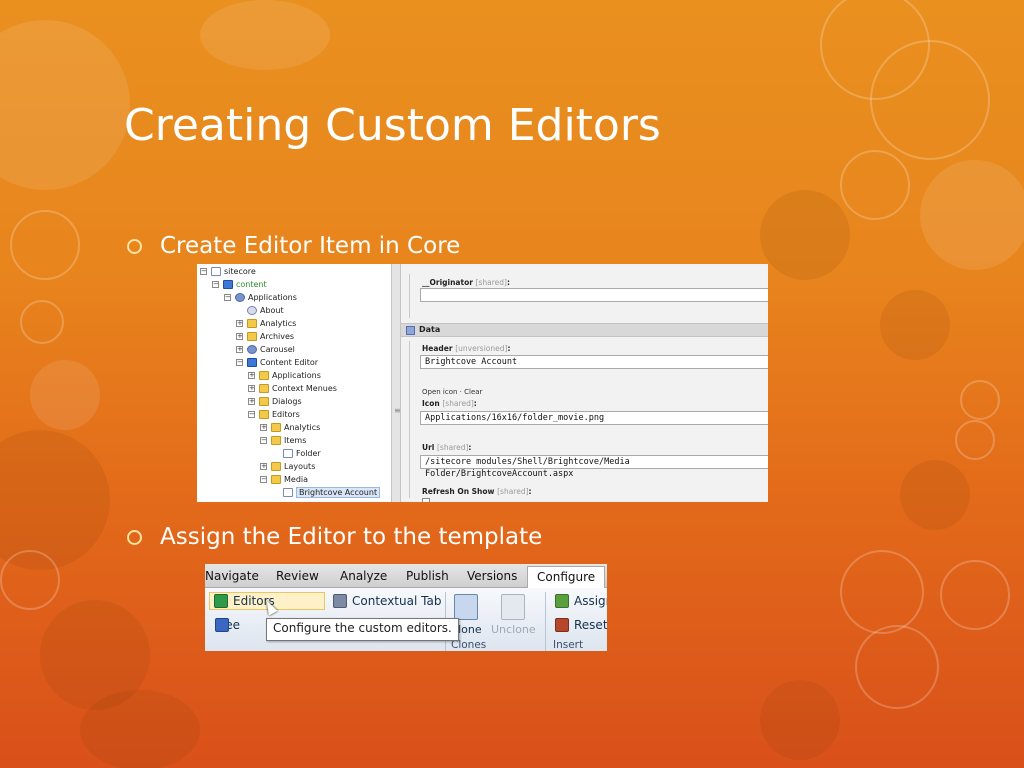  Describe the element at coordinates (310, 246) in the screenshot. I see `bullet-text: Create Editor Item in Core` at that location.